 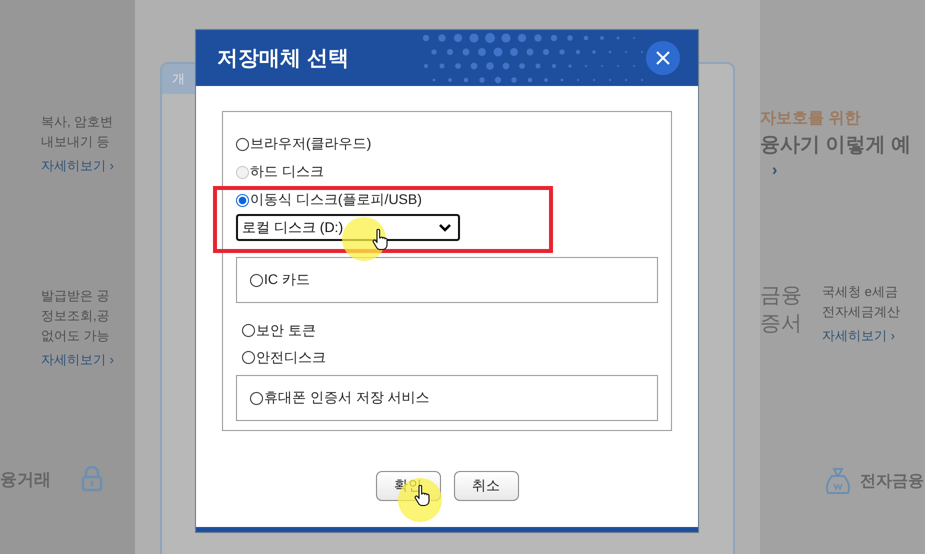 I want to click on description-text: 내보내기 등, so click(x=76, y=142).